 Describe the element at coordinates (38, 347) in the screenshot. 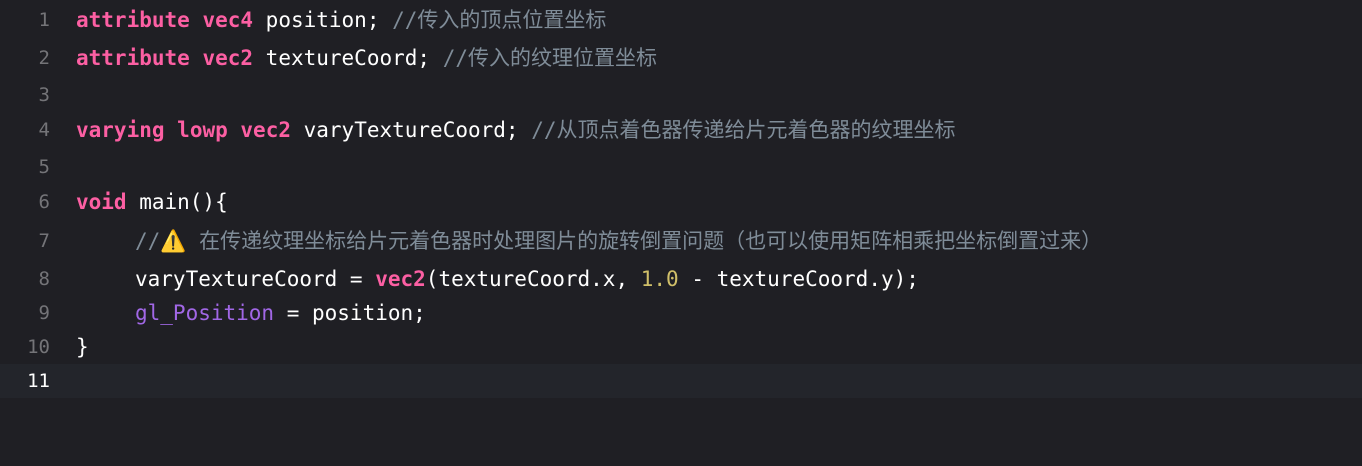

I see `line-number: 10` at that location.